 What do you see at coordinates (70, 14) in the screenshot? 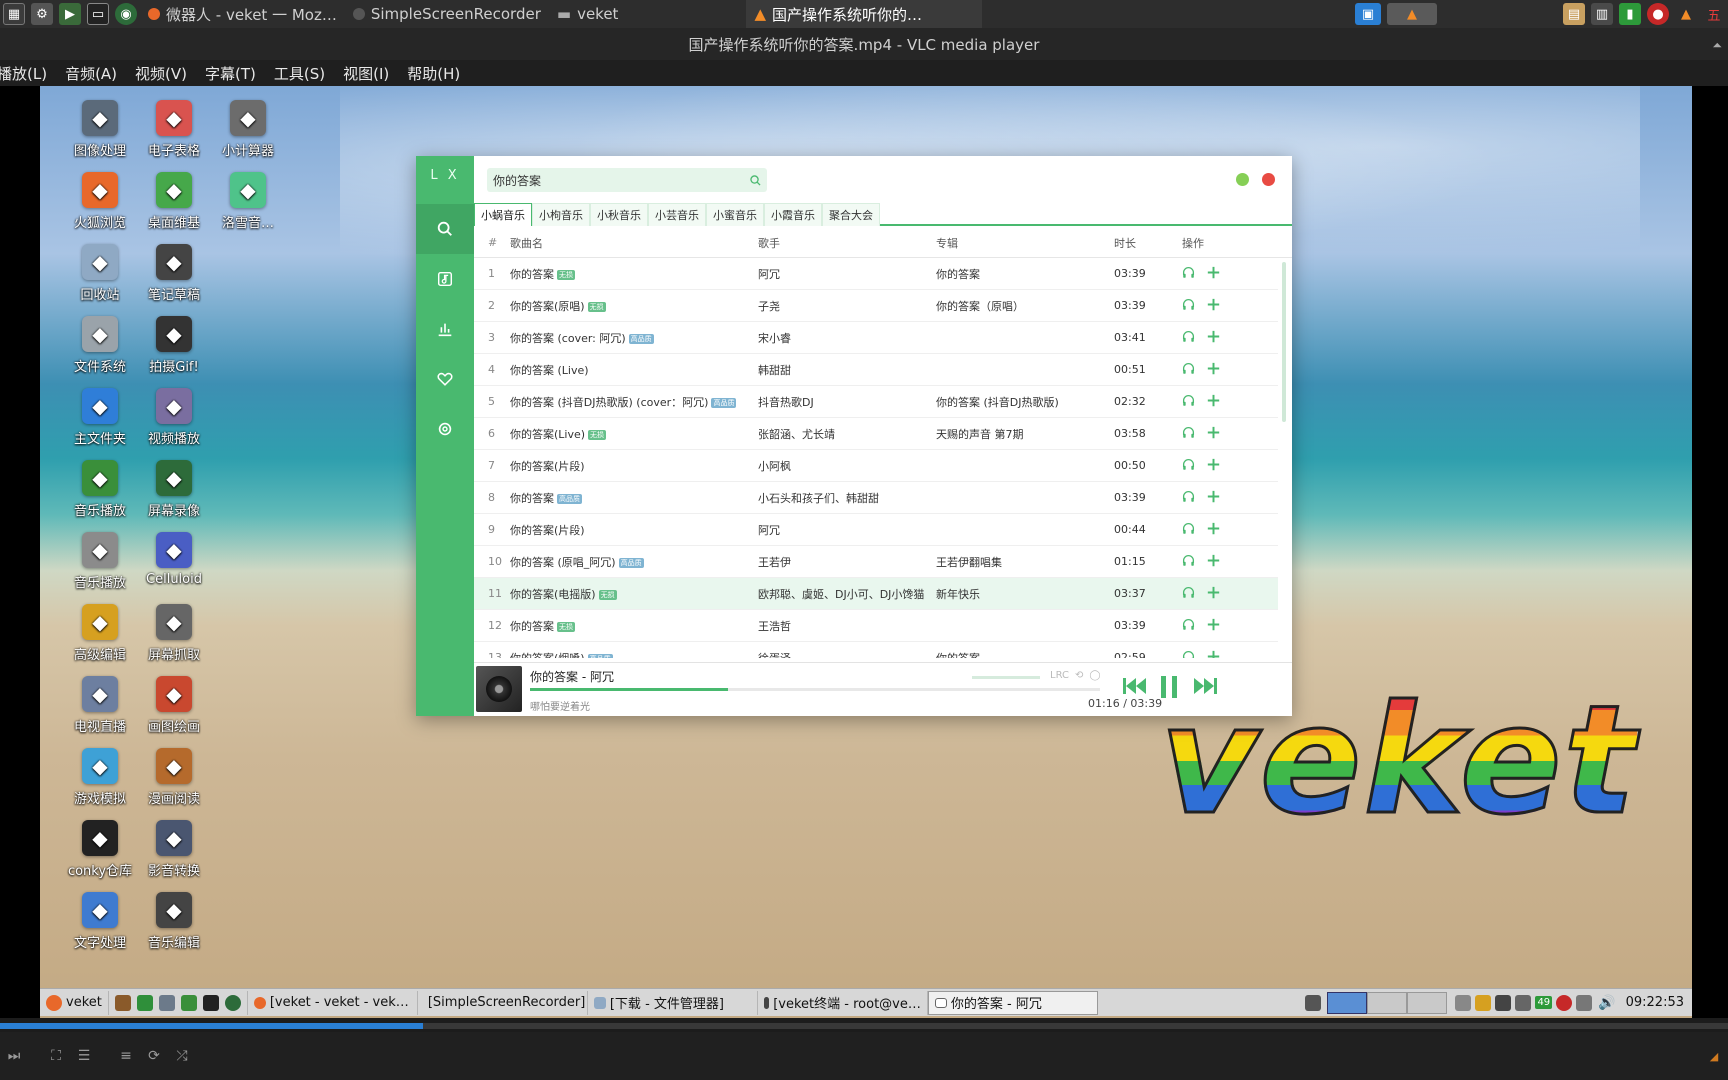
I see `play-icon: ▶` at bounding box center [70, 14].